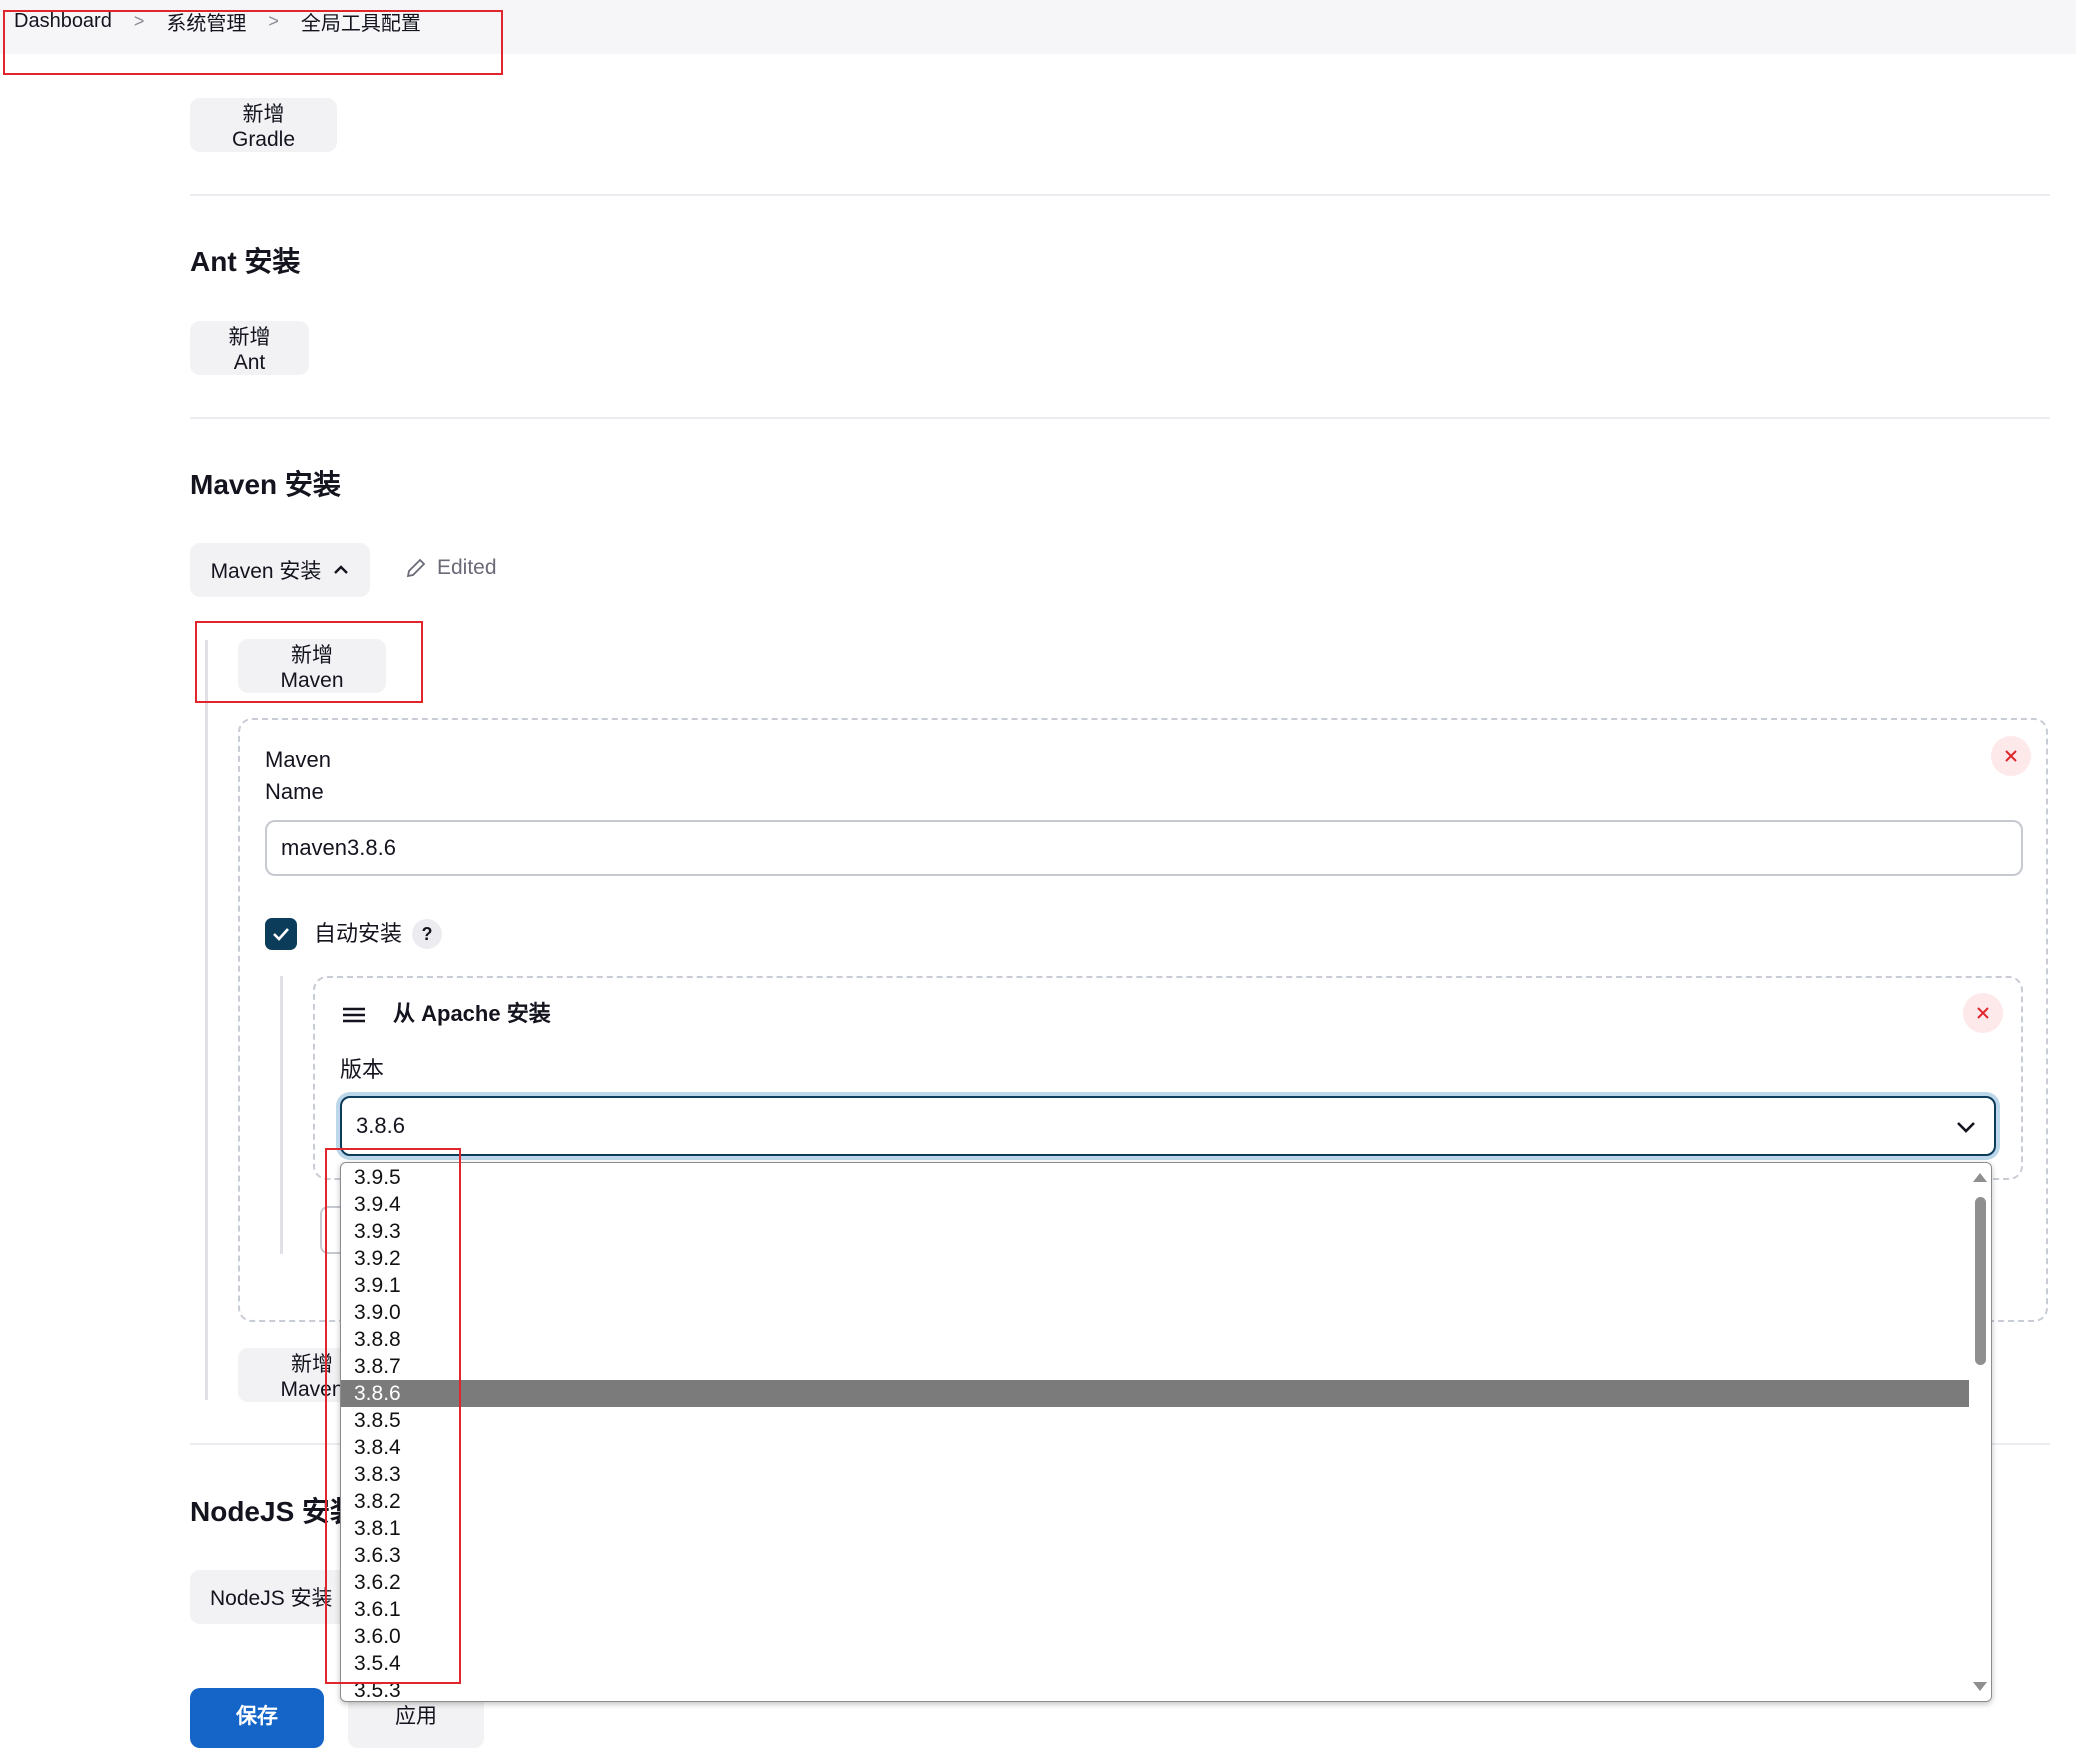 The image size is (2076, 1748). I want to click on add-ant-button: 新增 Ant, so click(249, 348).